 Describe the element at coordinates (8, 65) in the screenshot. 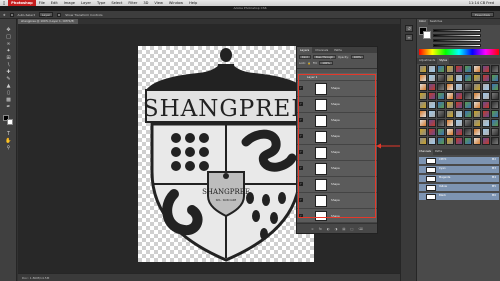

I see `eyedropper-tool-icon: ∖` at that location.